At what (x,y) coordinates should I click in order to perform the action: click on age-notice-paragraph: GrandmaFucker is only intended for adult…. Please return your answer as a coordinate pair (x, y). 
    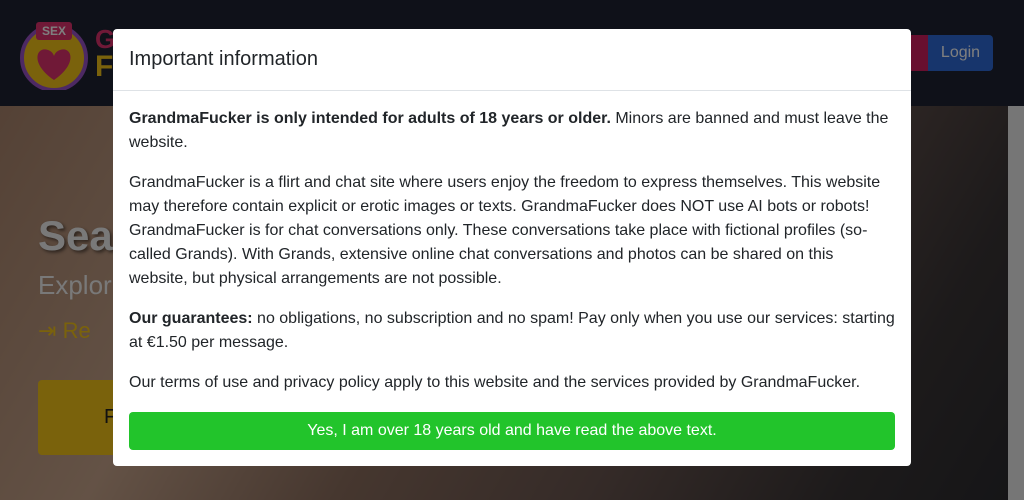
    Looking at the image, I should click on (512, 131).